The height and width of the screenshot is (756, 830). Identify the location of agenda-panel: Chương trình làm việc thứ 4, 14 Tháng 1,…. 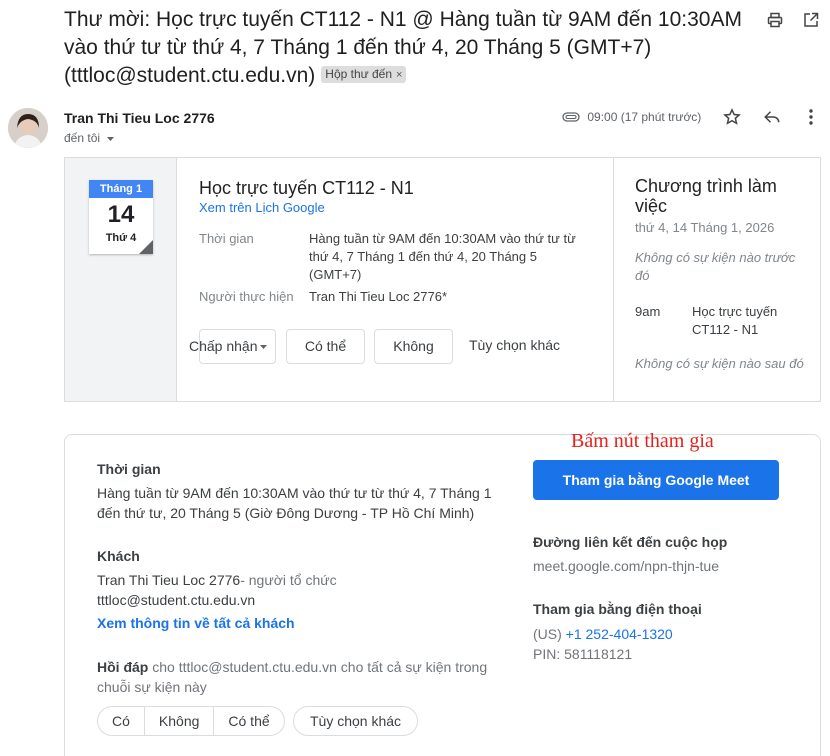
(717, 279).